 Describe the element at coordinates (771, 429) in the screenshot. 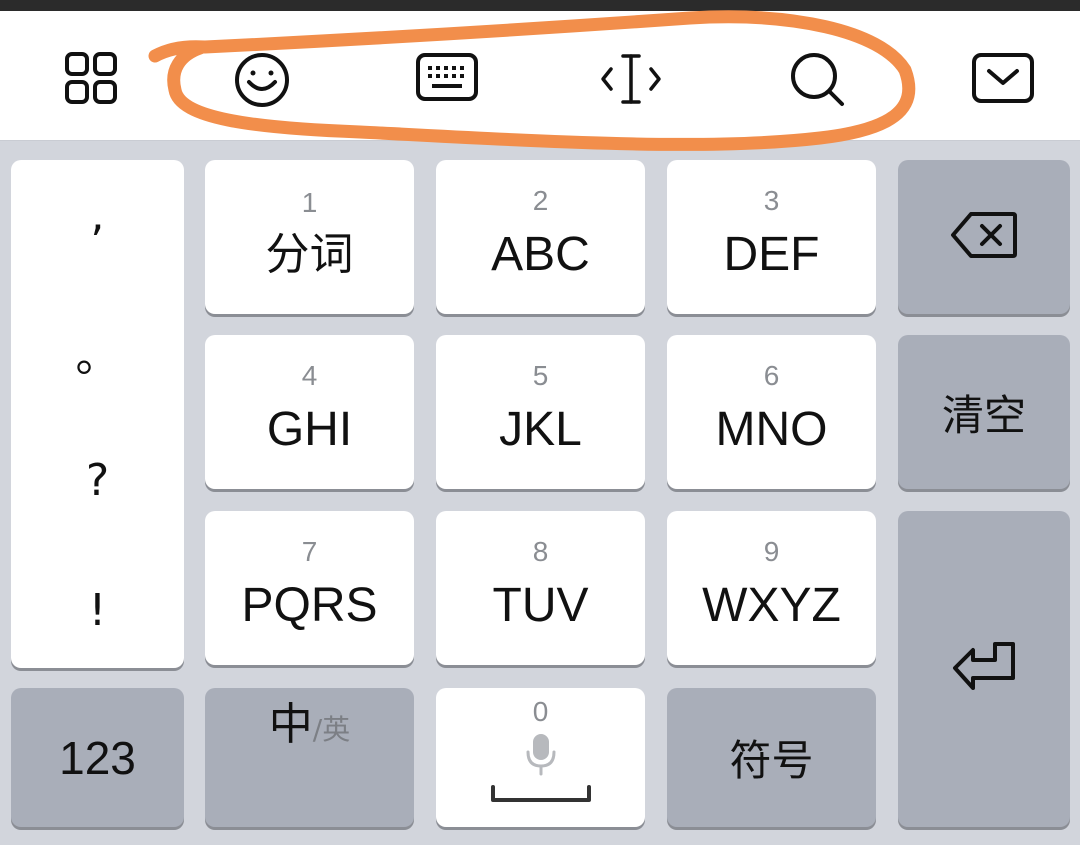

I see `key-label: MNO` at that location.